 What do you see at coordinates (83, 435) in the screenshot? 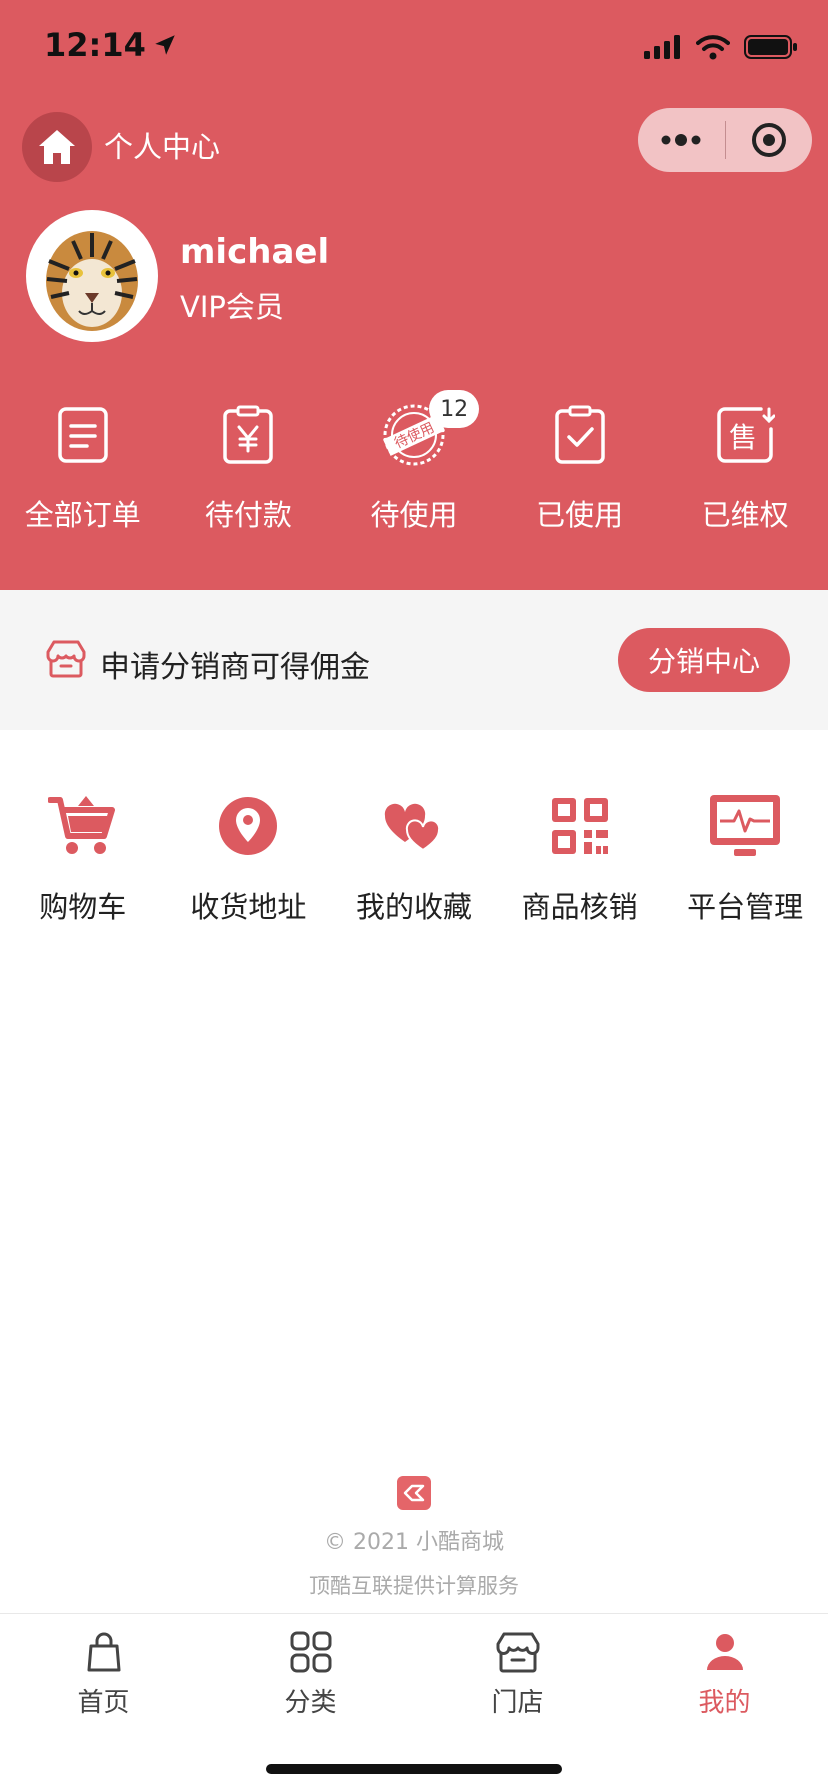
I see `document-list-icon` at bounding box center [83, 435].